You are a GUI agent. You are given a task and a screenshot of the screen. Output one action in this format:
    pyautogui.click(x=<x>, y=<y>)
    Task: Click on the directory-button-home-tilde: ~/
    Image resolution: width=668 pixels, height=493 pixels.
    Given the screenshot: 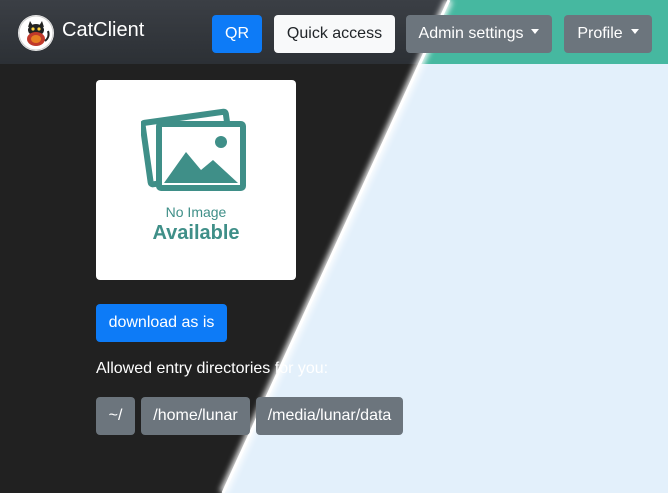 What is the action you would take?
    pyautogui.click(x=115, y=416)
    